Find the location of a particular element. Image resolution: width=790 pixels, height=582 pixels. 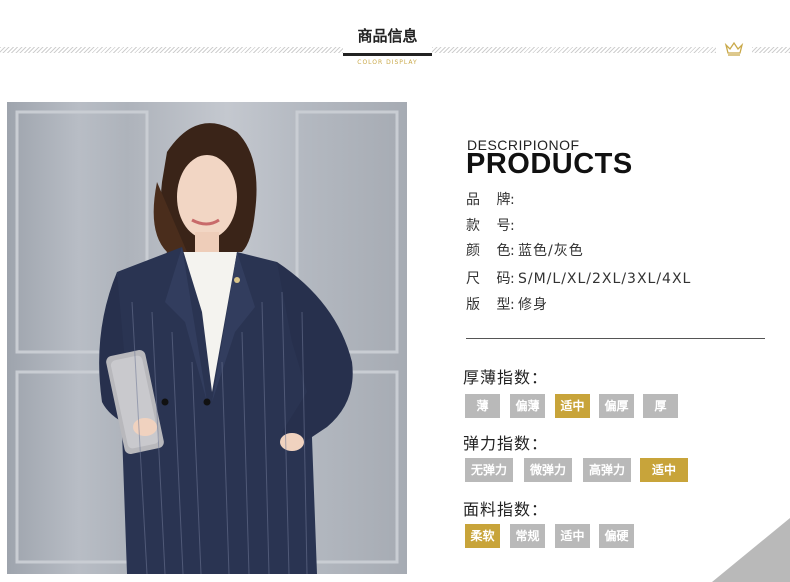

spec-key: 颜 色 is located at coordinates (491, 251).